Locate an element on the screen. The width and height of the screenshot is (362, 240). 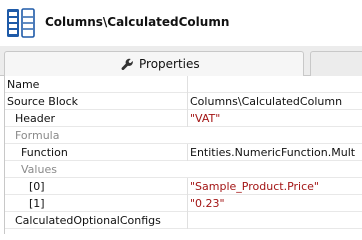
property-row-calculated-optional-configs: CalculatedOptionalConfigs is located at coordinates (183, 220).